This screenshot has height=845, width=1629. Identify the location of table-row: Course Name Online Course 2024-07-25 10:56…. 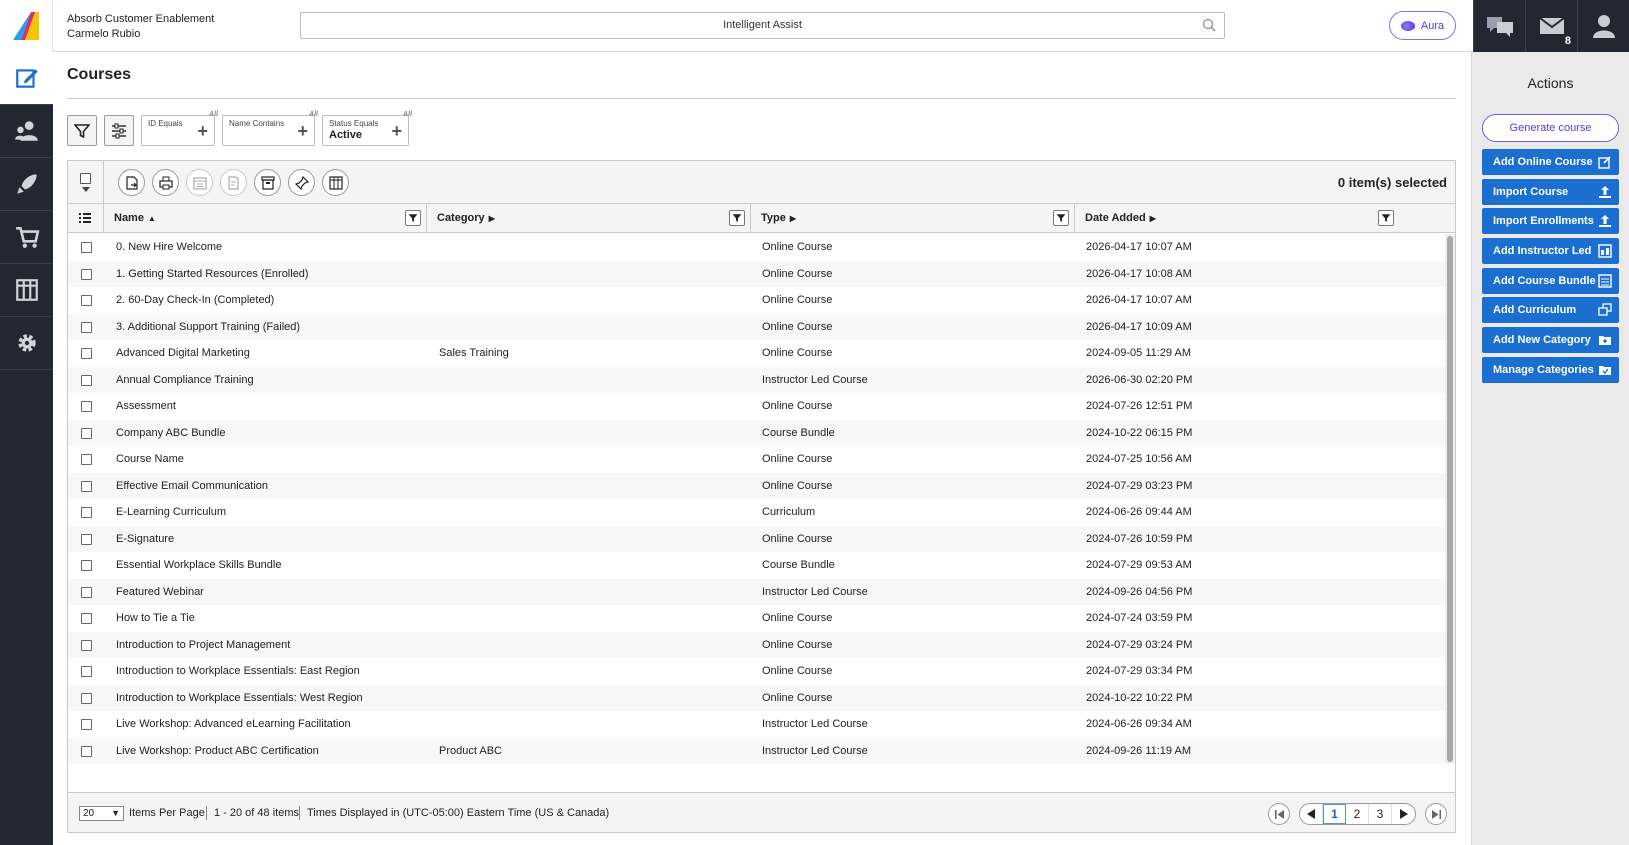
(756, 459).